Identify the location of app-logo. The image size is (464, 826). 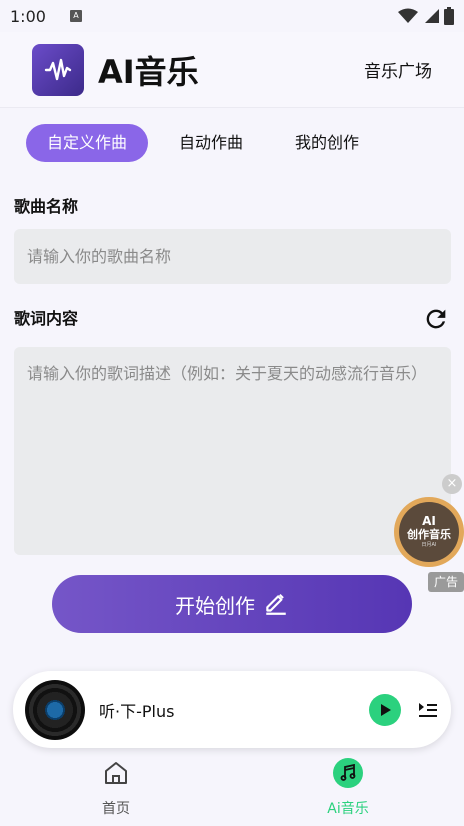
(58, 69).